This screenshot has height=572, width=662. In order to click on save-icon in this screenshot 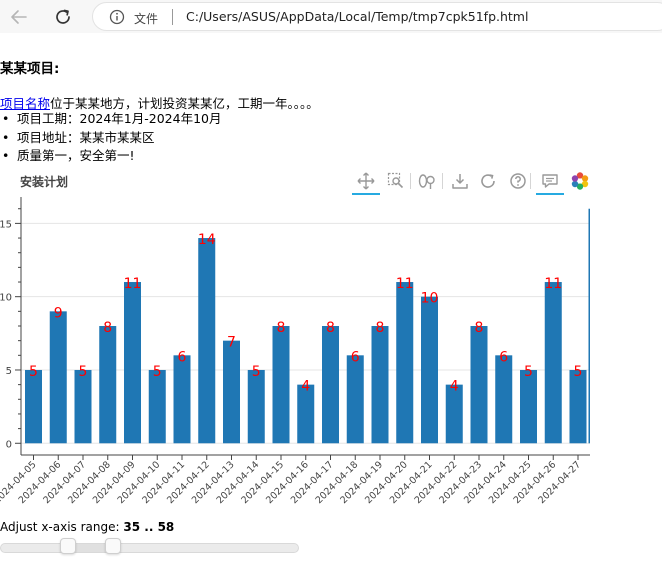, I will do `click(460, 181)`.